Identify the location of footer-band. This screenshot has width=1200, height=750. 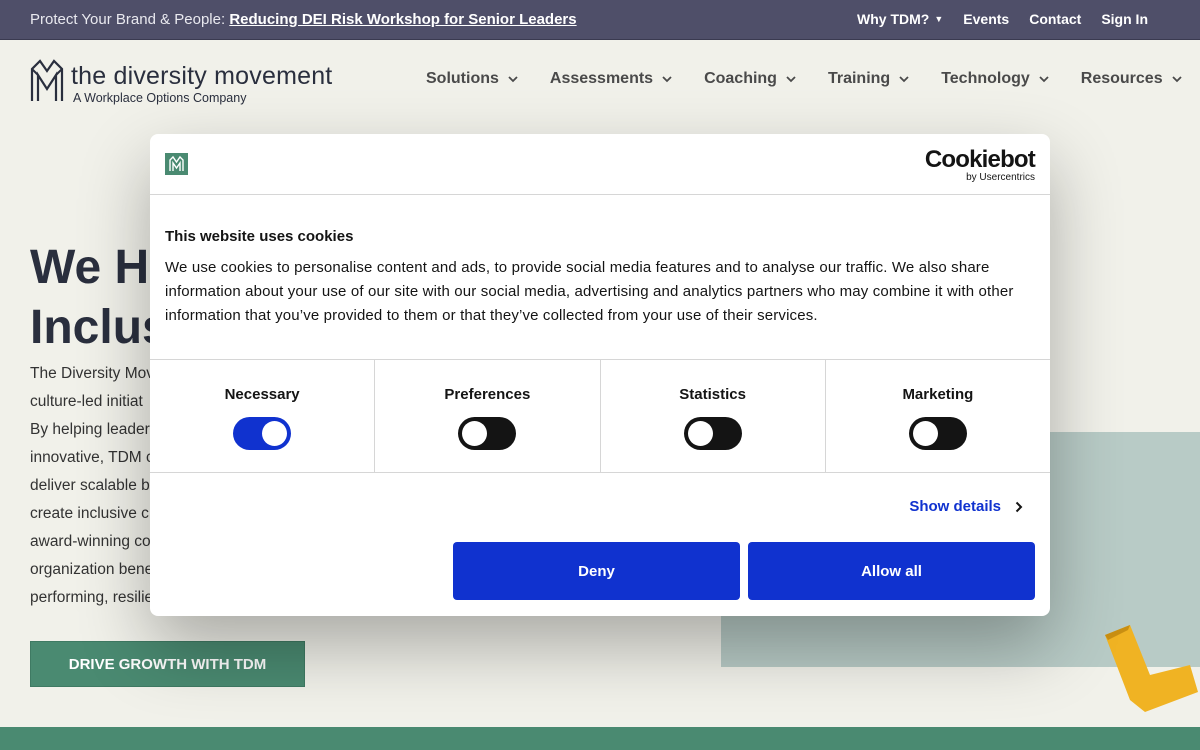
(600, 738).